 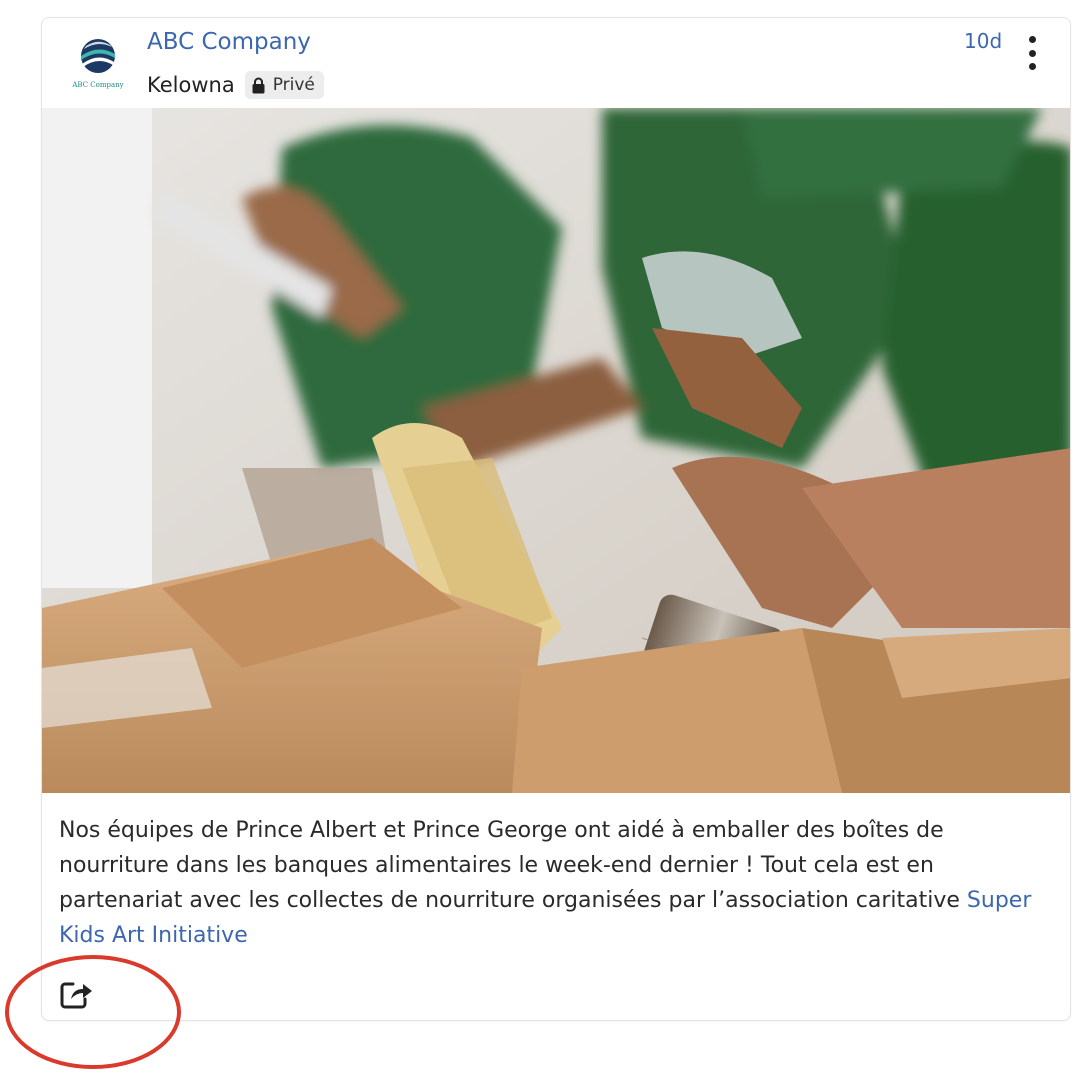 I want to click on post-meta: Kelowna Privé, so click(x=235, y=85).